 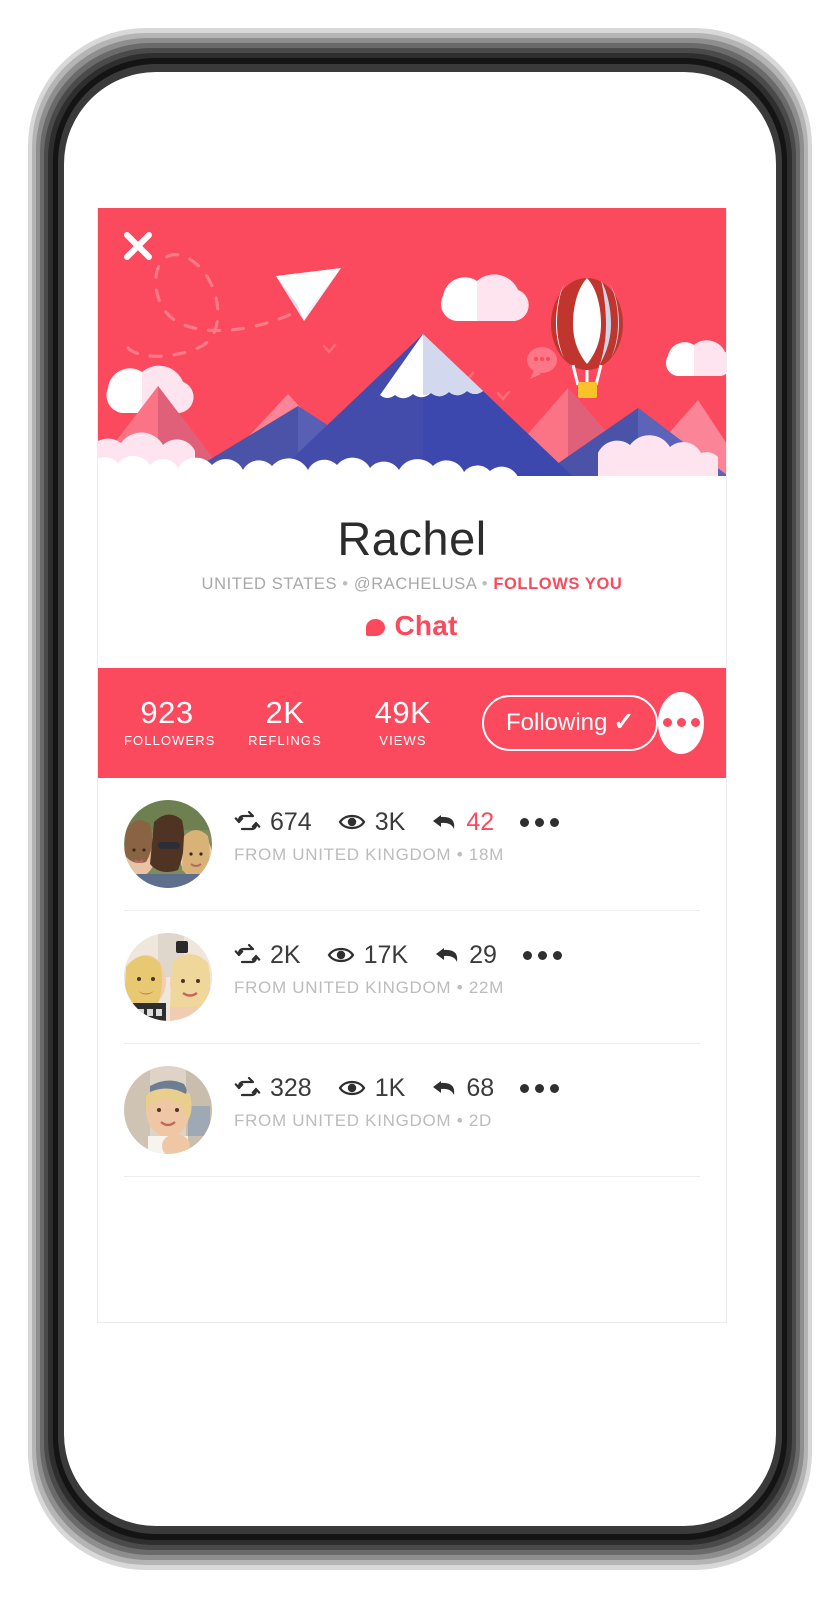 I want to click on post-origin: FROM UNITED KINGDOM • 2D, so click(x=396, y=1121).